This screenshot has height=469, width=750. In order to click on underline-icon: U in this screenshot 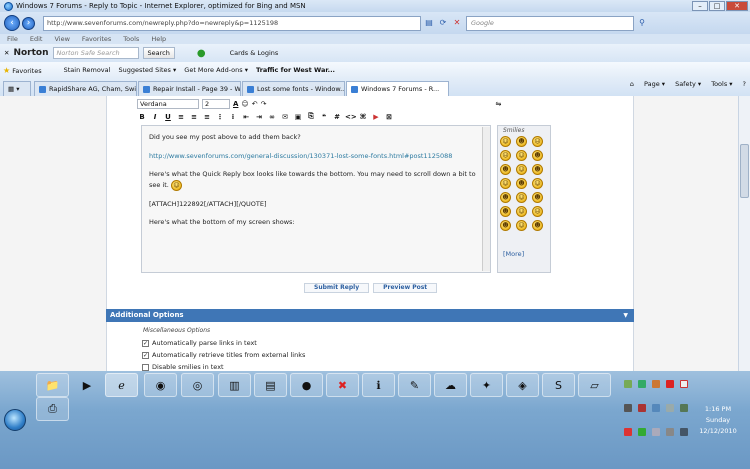, I will do `click(168, 117)`.